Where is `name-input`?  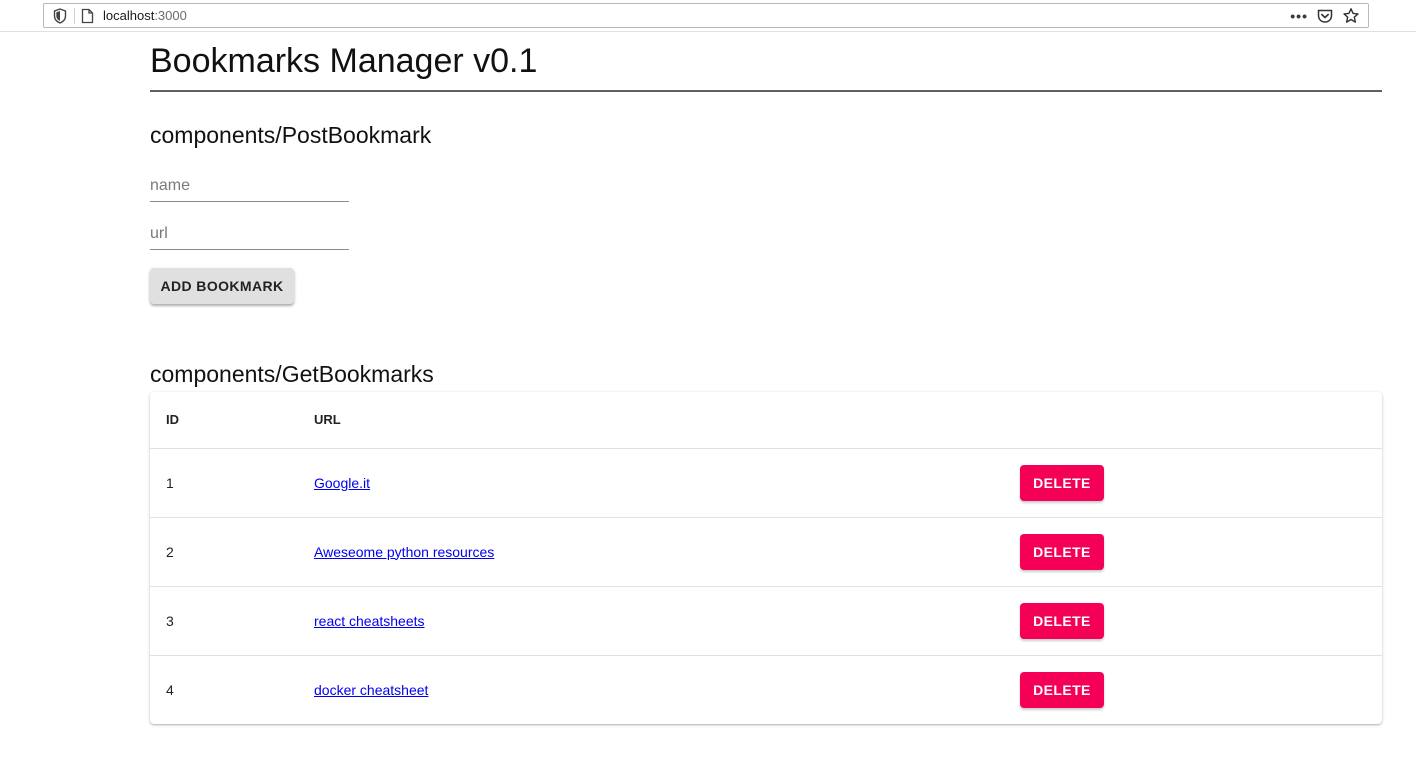
name-input is located at coordinates (249, 185).